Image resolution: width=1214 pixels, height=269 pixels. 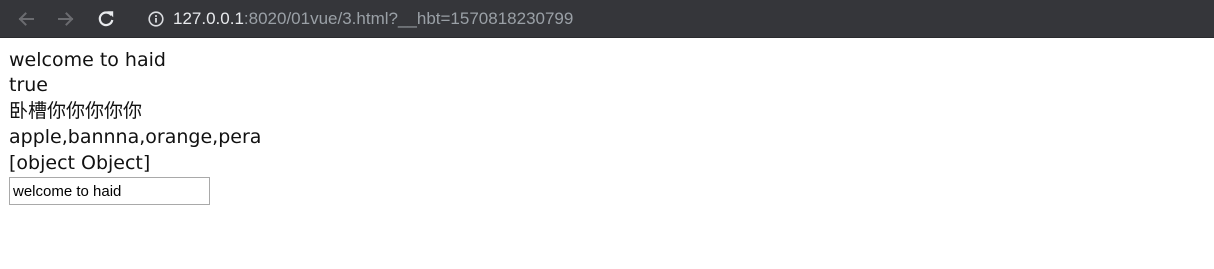 I want to click on reload-icon, so click(x=106, y=19).